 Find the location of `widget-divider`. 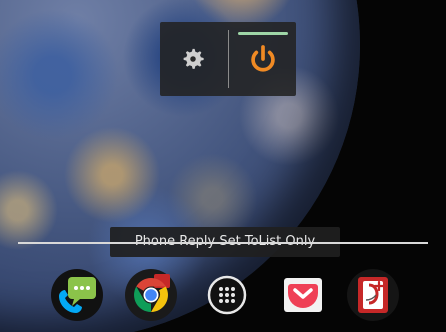

widget-divider is located at coordinates (228, 59).